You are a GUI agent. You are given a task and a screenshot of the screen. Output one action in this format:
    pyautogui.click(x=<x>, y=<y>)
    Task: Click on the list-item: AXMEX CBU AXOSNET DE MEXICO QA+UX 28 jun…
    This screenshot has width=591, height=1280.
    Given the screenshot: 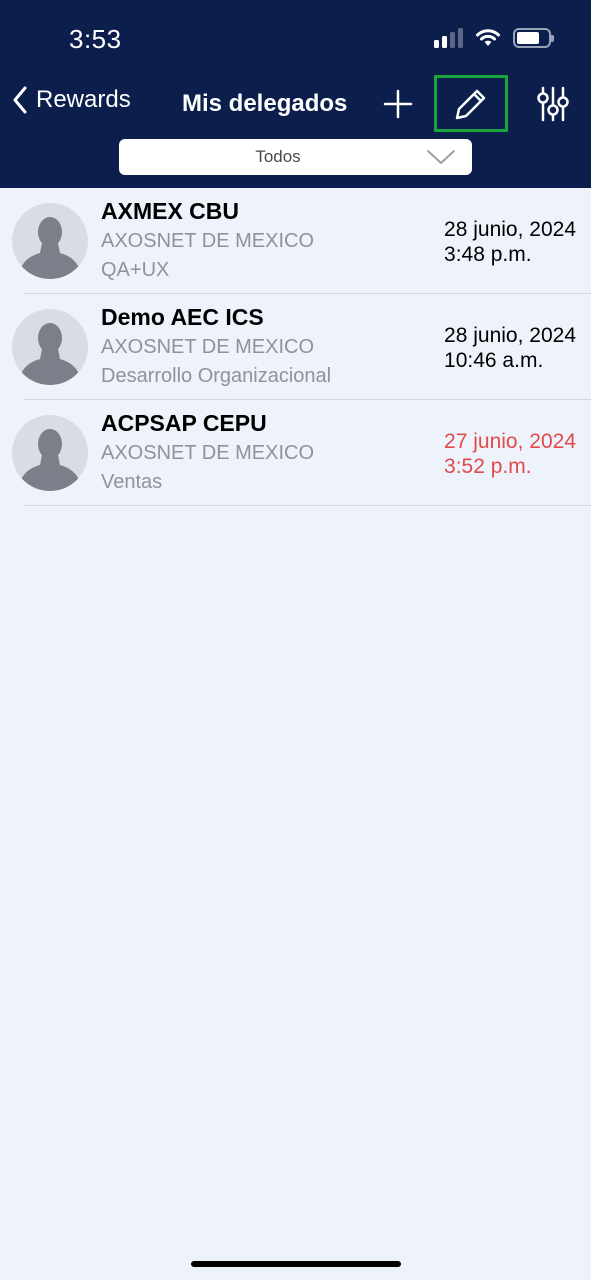 What is the action you would take?
    pyautogui.click(x=295, y=241)
    